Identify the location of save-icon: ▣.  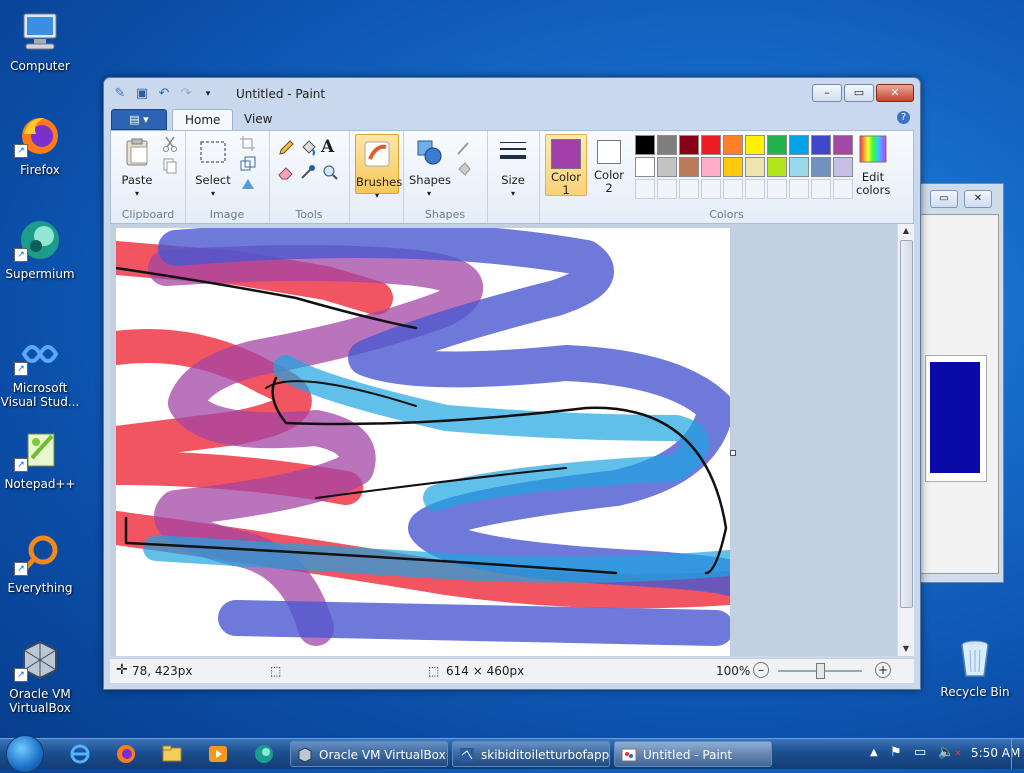
(142, 94).